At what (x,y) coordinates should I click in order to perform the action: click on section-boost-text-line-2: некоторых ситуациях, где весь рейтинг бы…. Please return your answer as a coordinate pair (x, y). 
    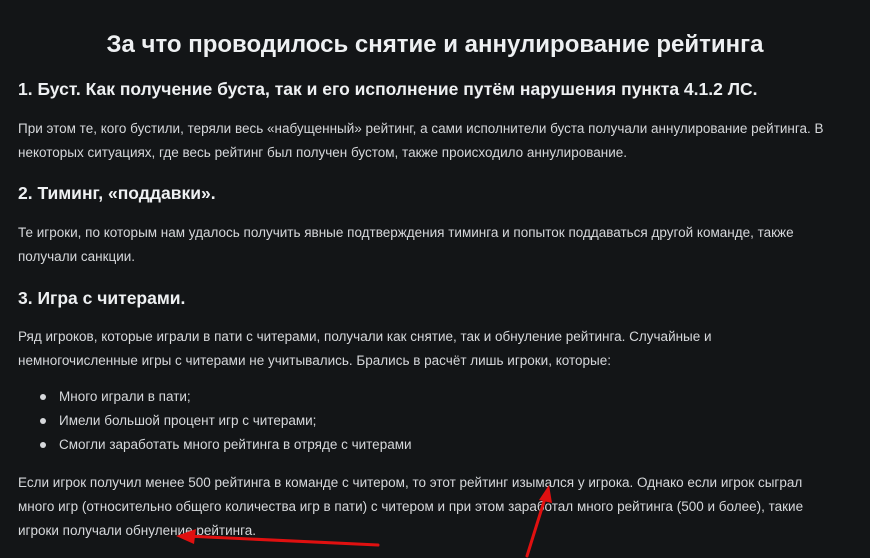
    Looking at the image, I should click on (323, 152).